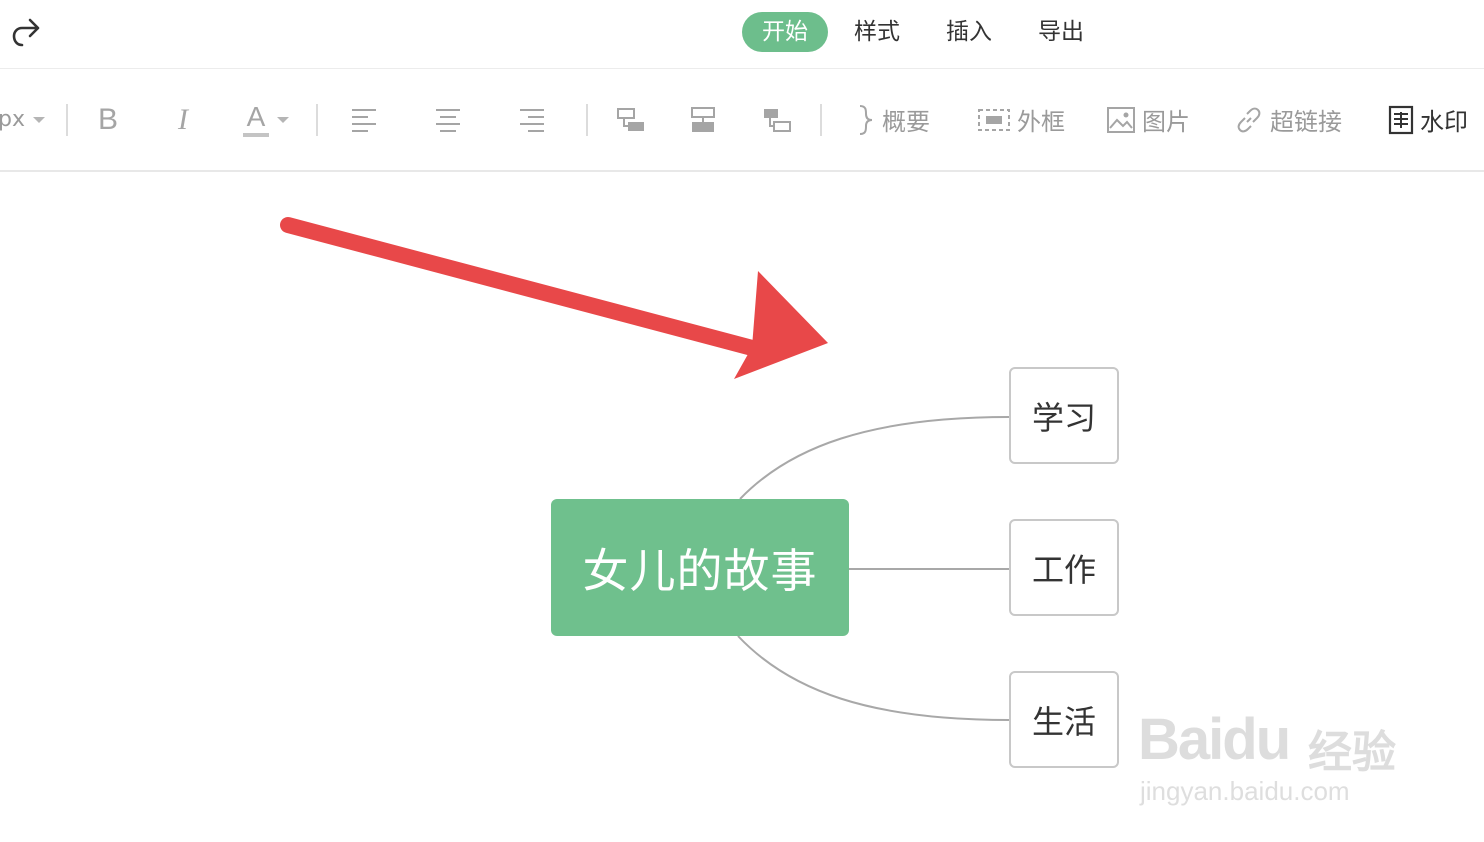 The width and height of the screenshot is (1484, 842). I want to click on insert-child-button, so click(631, 119).